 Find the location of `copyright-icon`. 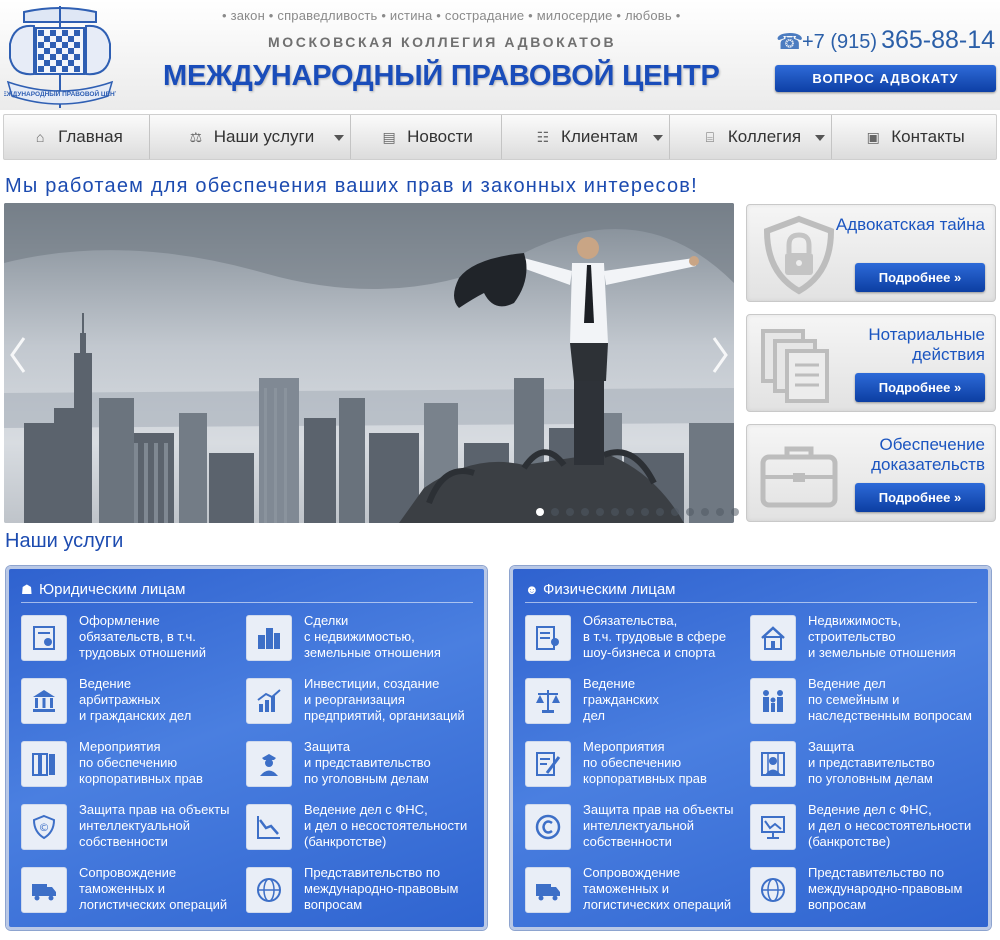

copyright-icon is located at coordinates (548, 827).